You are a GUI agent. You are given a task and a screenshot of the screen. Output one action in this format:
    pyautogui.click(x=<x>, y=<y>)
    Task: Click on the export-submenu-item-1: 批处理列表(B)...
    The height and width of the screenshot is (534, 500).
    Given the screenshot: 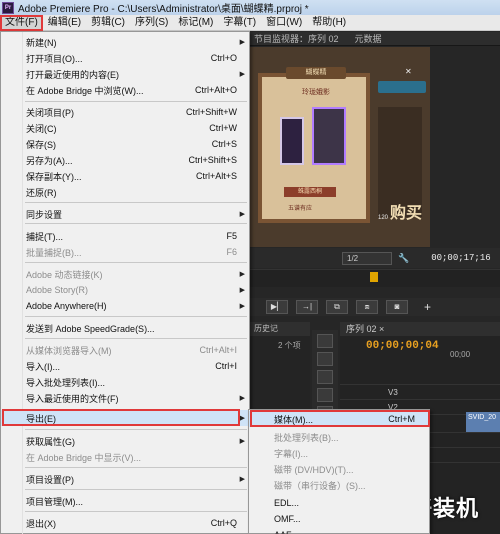 What is the action you would take?
    pyautogui.click(x=339, y=437)
    